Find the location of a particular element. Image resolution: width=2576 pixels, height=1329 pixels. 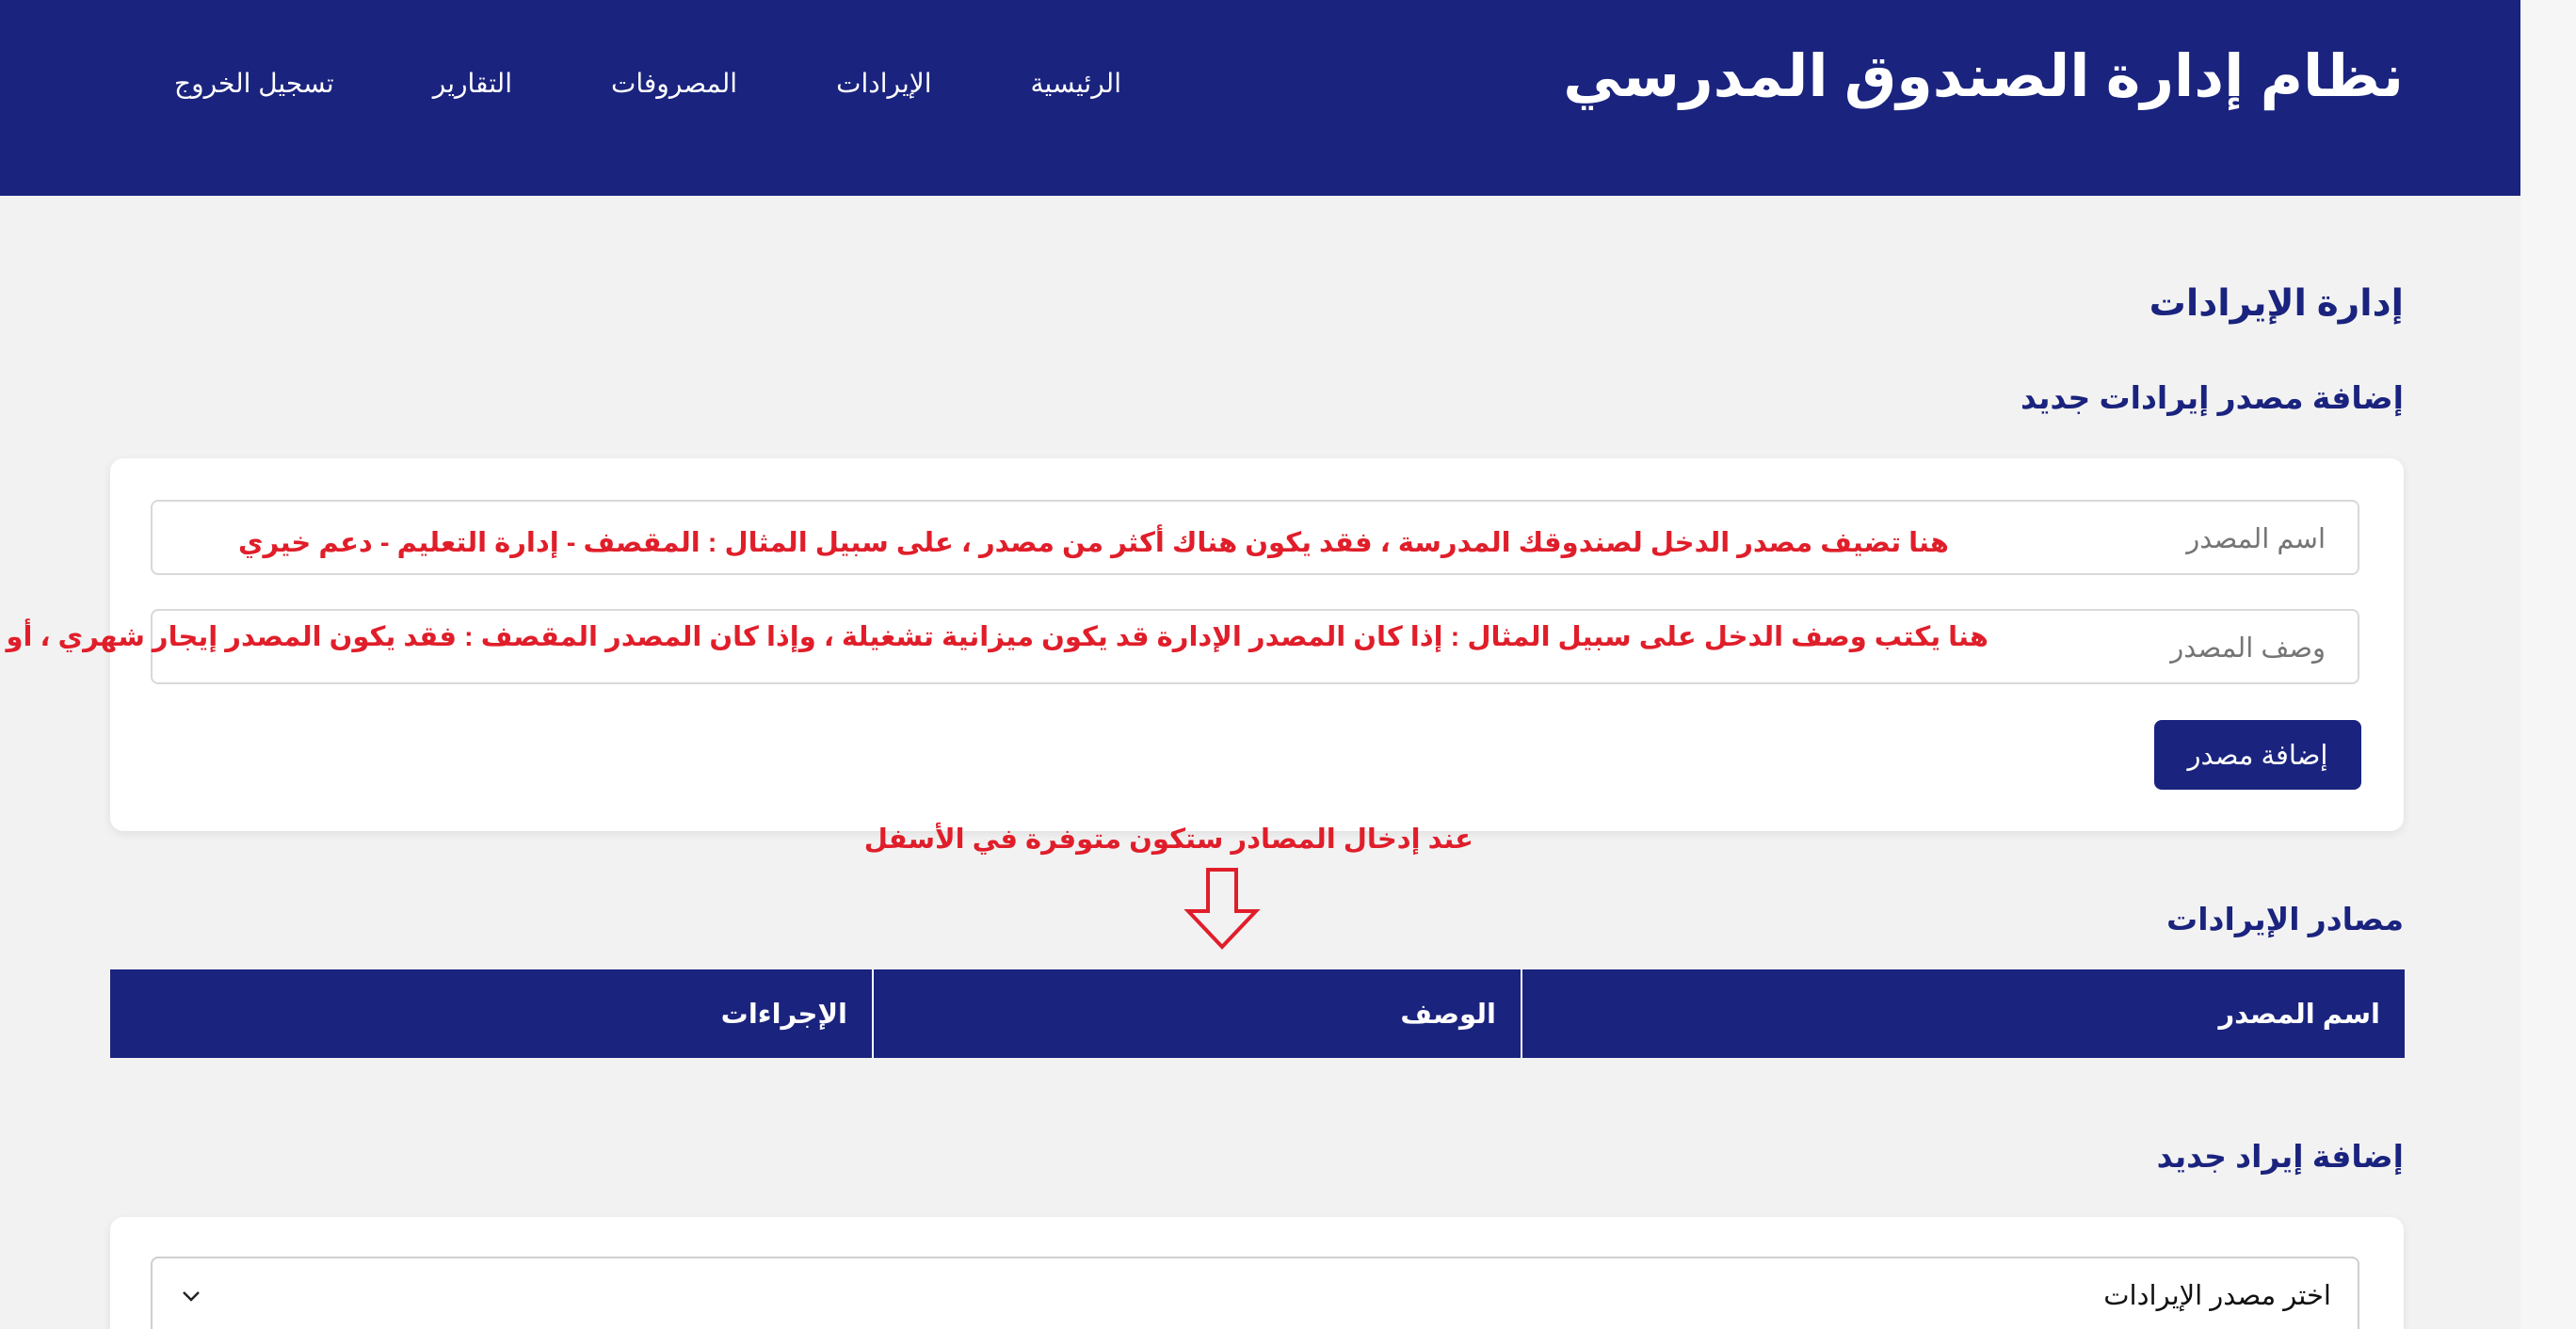

source-name-placeholder: اسم المصدر is located at coordinates (2256, 539).